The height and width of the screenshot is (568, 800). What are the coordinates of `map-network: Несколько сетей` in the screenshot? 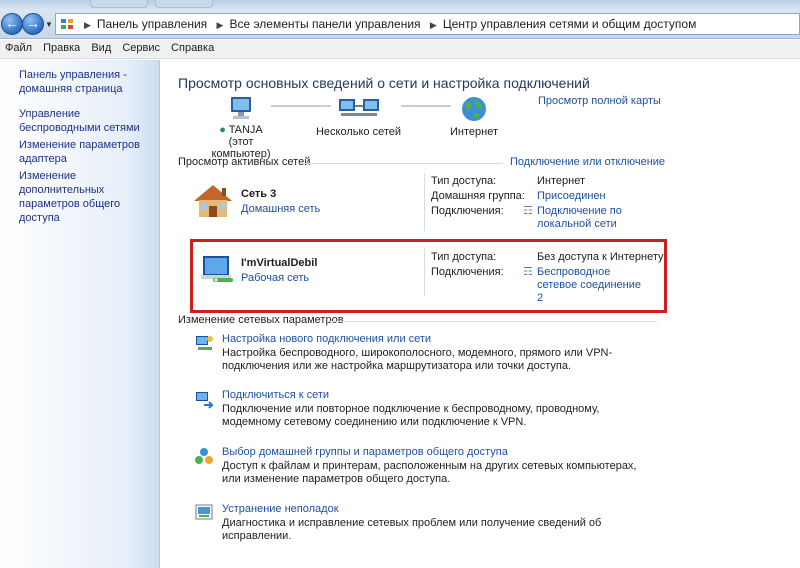 It's located at (358, 116).